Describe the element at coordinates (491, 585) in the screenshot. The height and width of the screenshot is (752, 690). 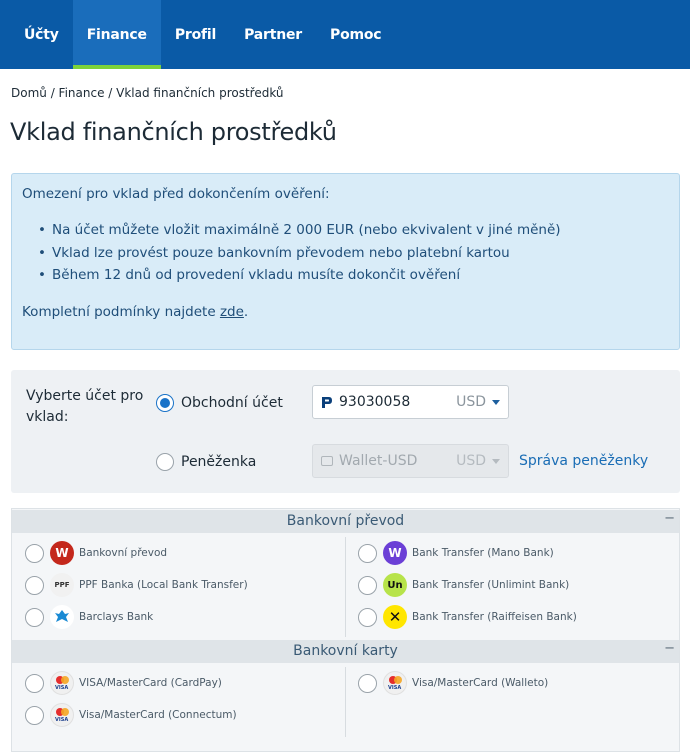
I see `payment-option-label: Bank Transfer (Unlimint Bank)` at that location.